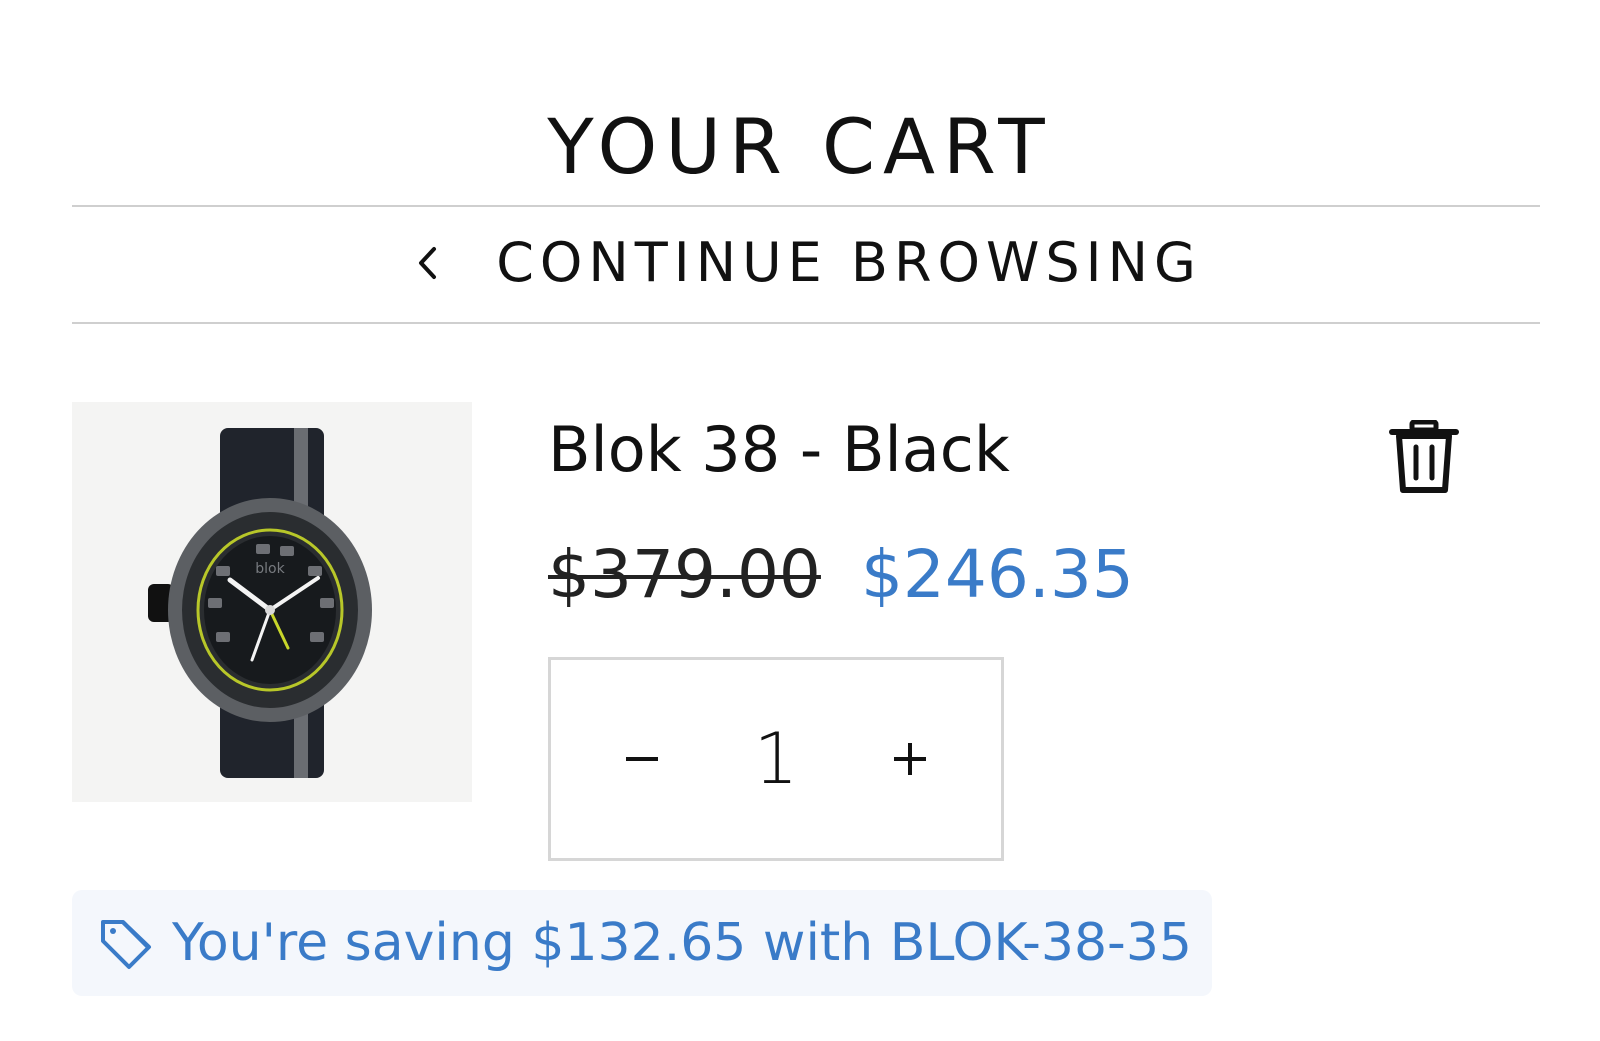 The image size is (1600, 1041). I want to click on savings-message: You're saving $132.65 with BLOK-38-35, so click(682, 943).